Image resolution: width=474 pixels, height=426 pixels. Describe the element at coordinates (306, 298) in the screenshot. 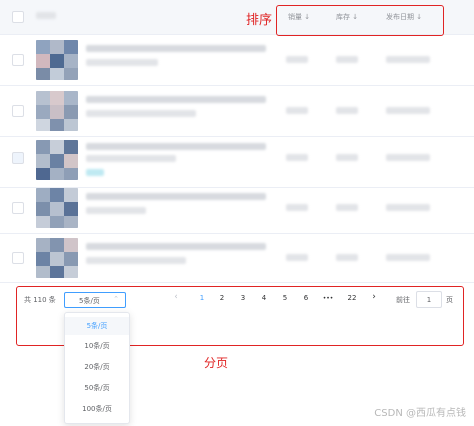

I see `page-button-6: 6` at that location.